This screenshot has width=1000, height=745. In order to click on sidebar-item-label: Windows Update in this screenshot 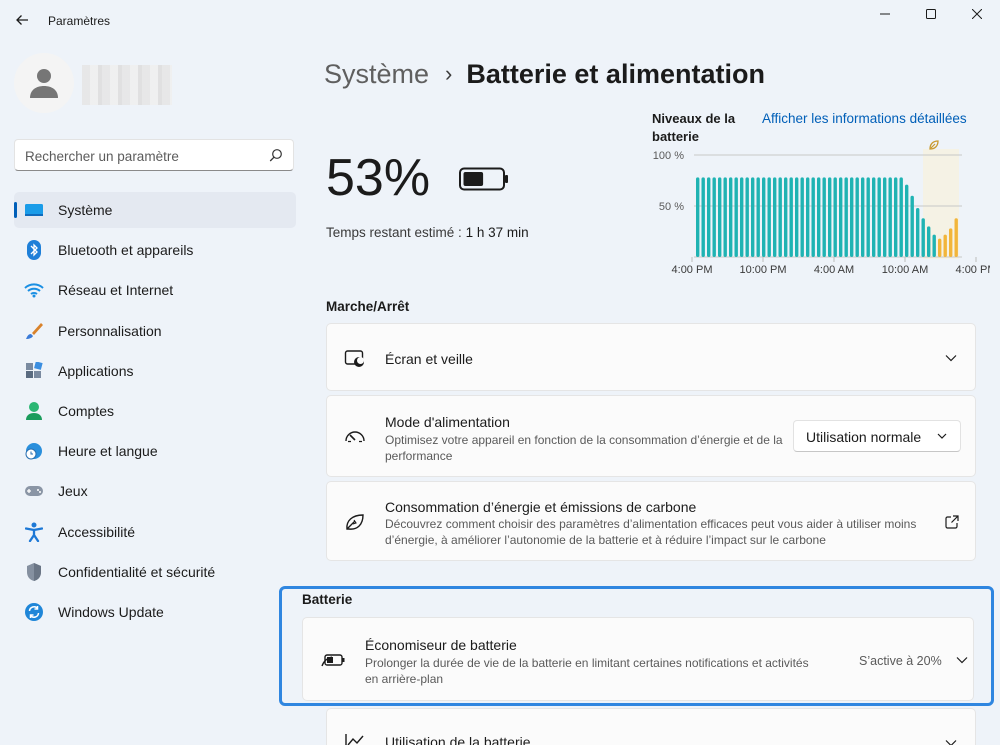, I will do `click(111, 611)`.